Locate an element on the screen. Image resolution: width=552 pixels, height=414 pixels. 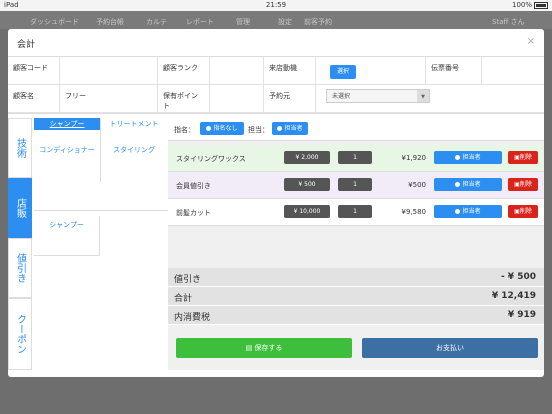
item-name: 前髪カット is located at coordinates (193, 213).